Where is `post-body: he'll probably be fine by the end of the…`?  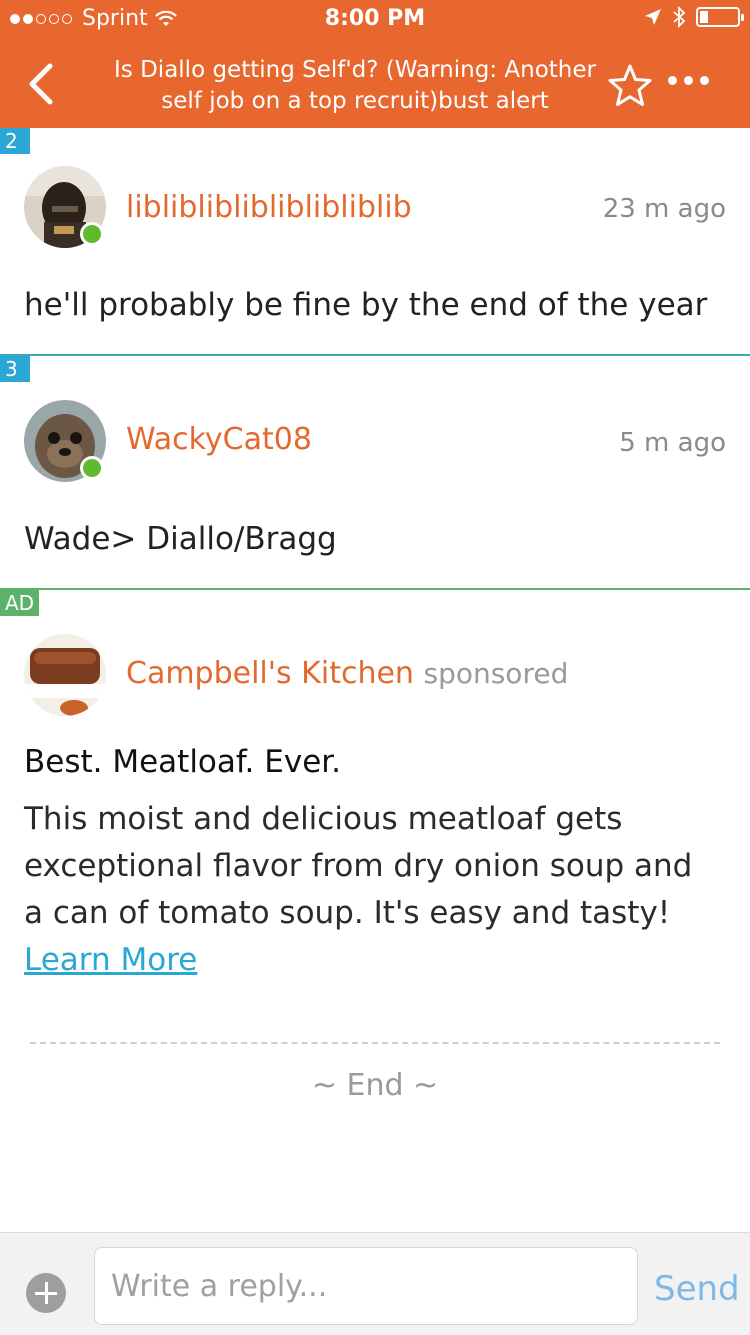 post-body: he'll probably be fine by the end of the… is located at coordinates (366, 305).